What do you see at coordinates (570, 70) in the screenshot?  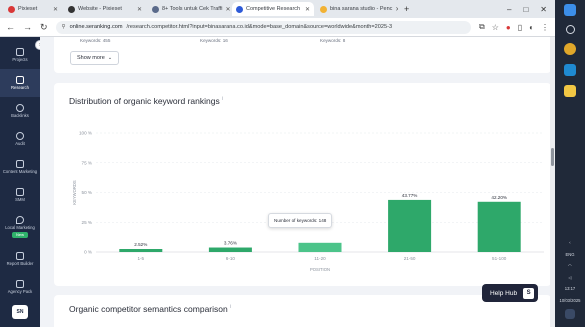 I see `edge-app-icon` at bounding box center [570, 70].